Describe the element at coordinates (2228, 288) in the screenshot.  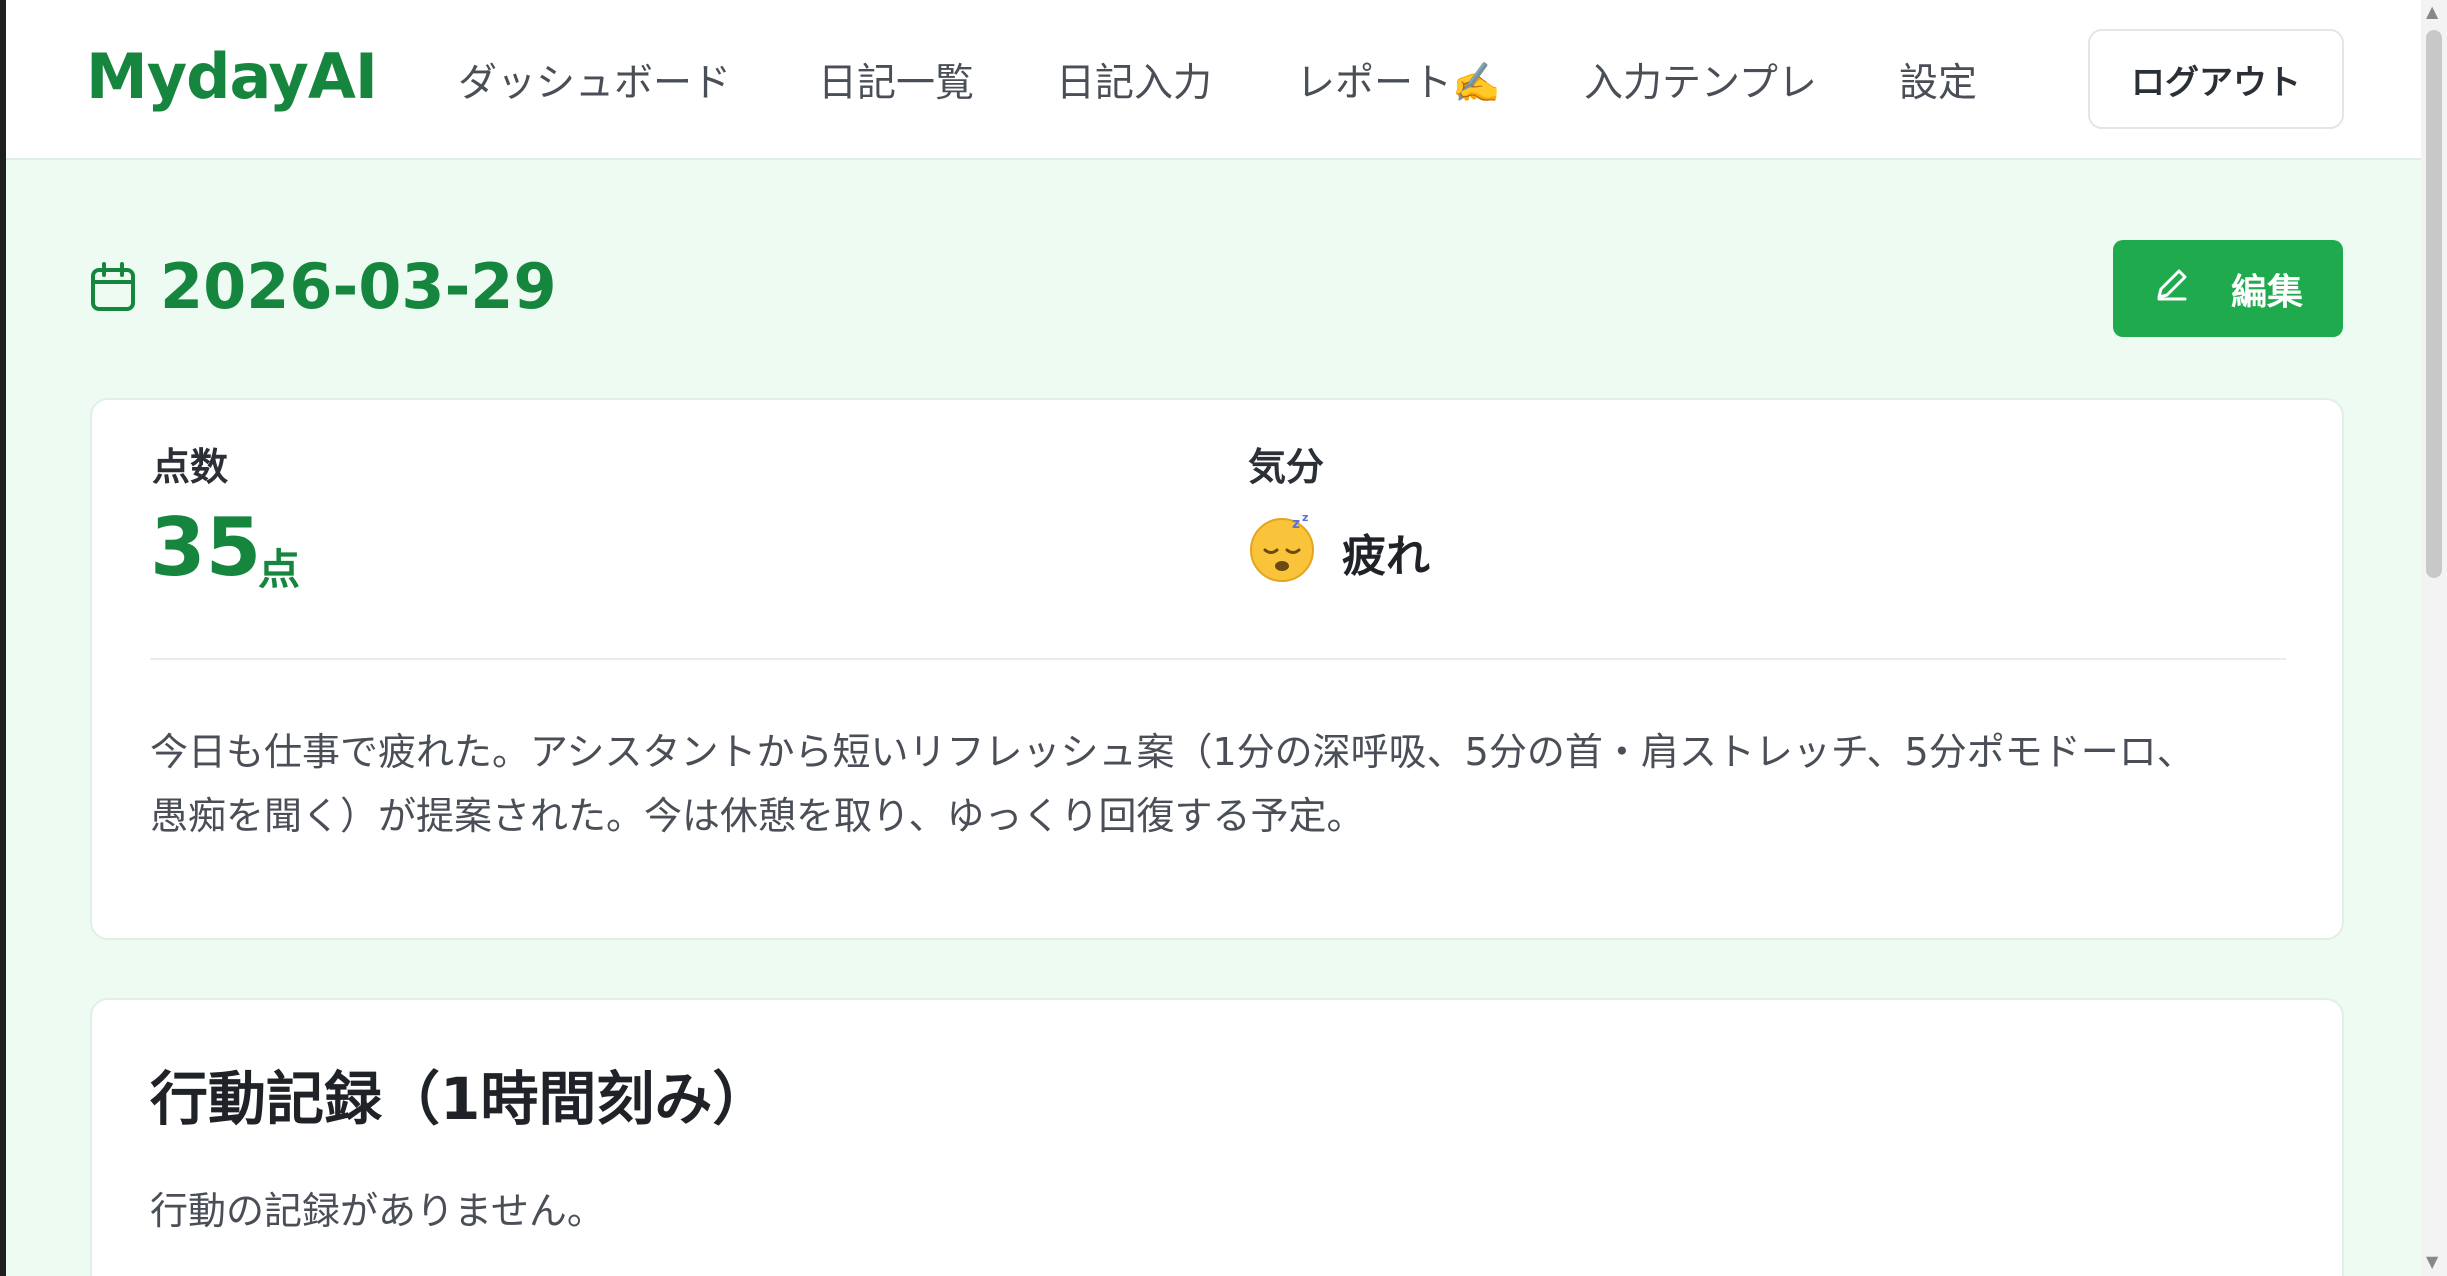
I see `edit-button: 編集` at that location.